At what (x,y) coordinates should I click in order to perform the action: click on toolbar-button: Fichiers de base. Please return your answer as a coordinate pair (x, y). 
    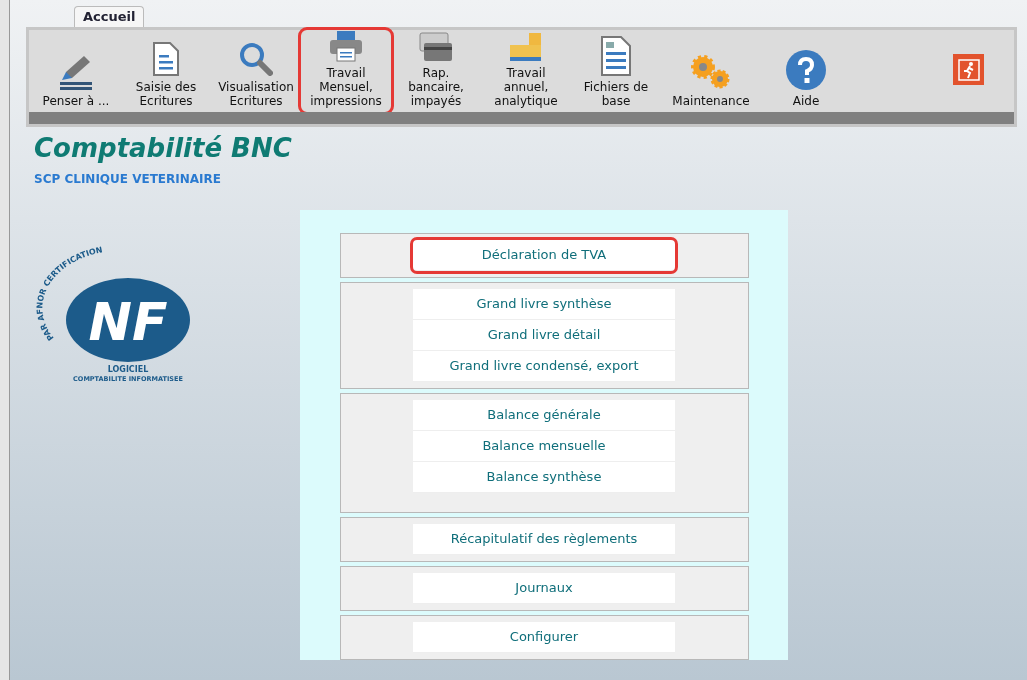
    Looking at the image, I should click on (616, 71).